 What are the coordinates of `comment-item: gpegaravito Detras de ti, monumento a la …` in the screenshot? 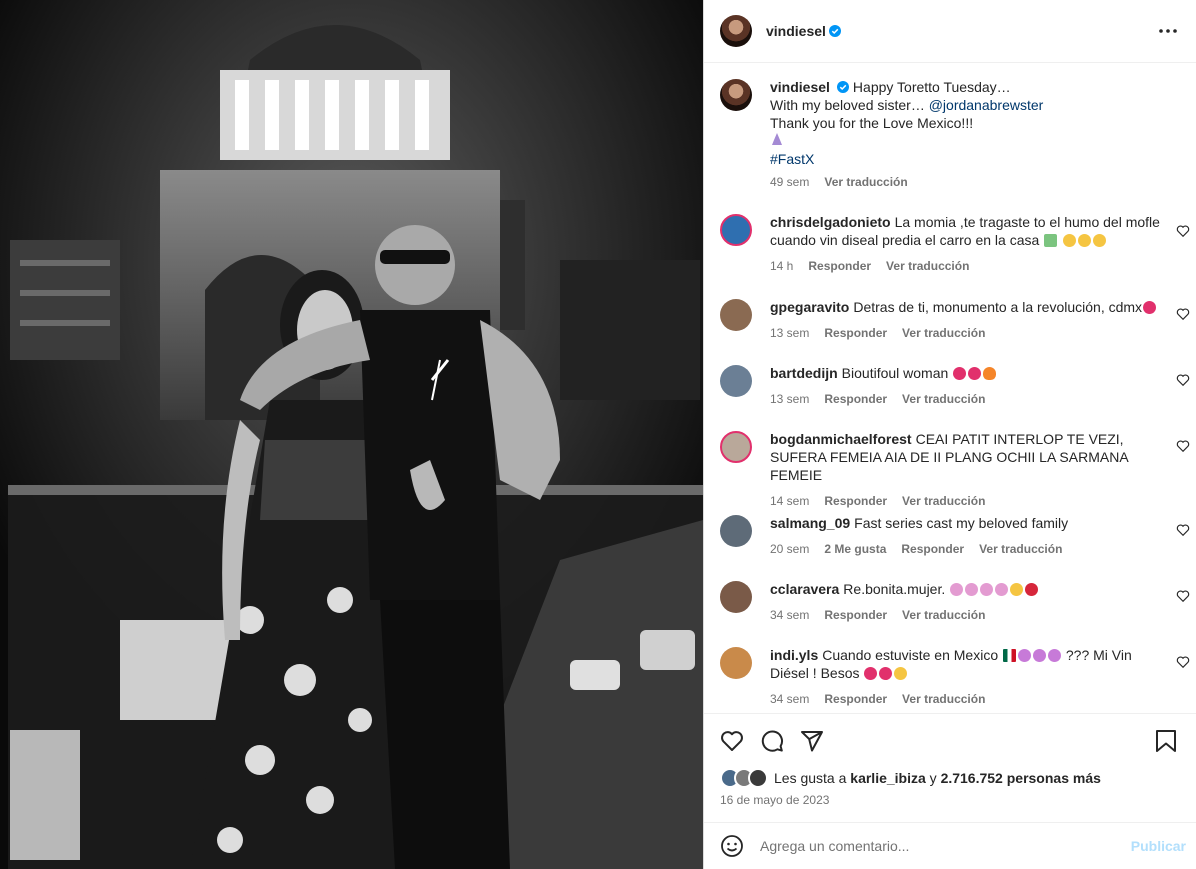 It's located at (955, 320).